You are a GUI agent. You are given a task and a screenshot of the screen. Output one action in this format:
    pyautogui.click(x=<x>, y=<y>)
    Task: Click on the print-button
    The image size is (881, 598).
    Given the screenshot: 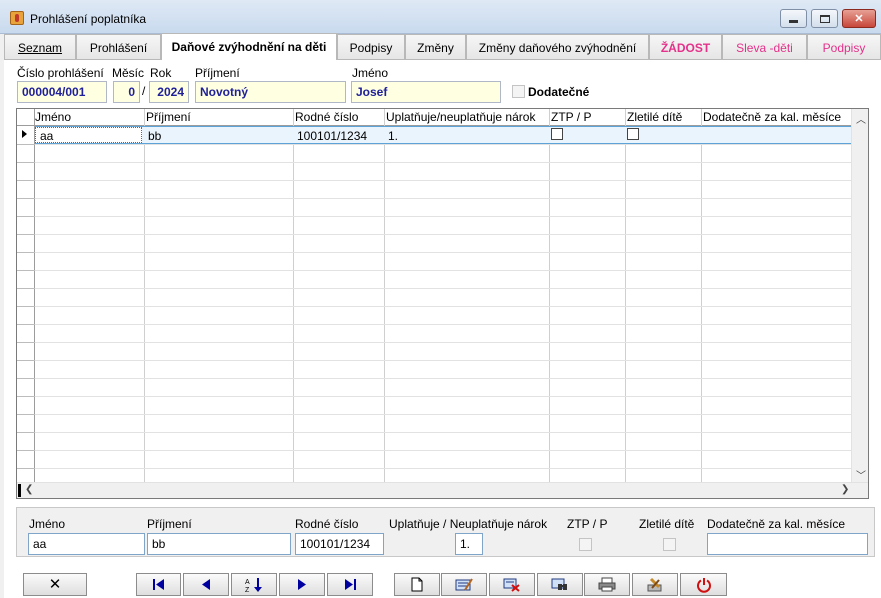 What is the action you would take?
    pyautogui.click(x=607, y=584)
    